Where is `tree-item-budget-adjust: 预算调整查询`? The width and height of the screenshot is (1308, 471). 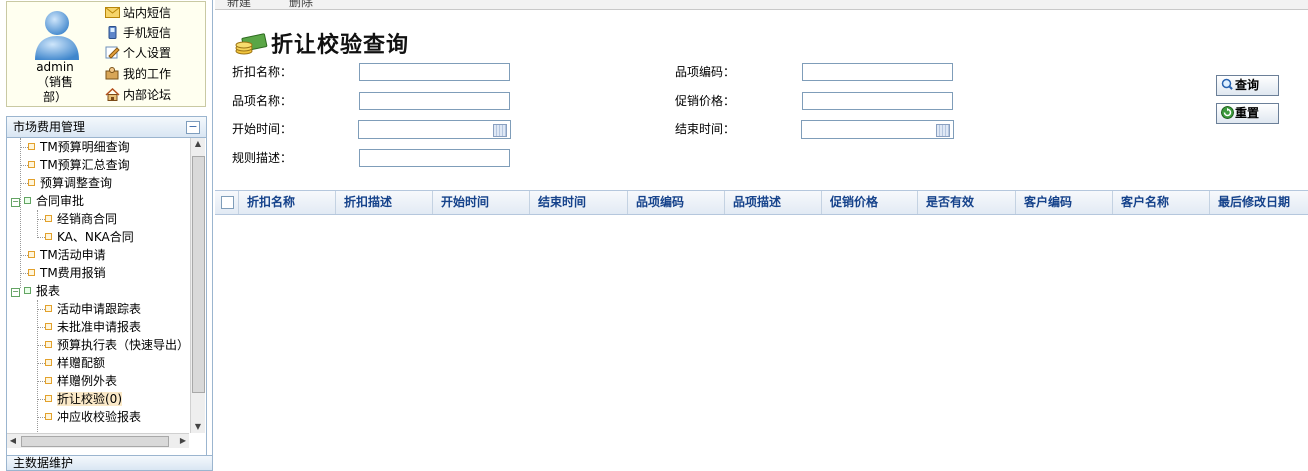
tree-item-budget-adjust: 预算调整查询 is located at coordinates (70, 183).